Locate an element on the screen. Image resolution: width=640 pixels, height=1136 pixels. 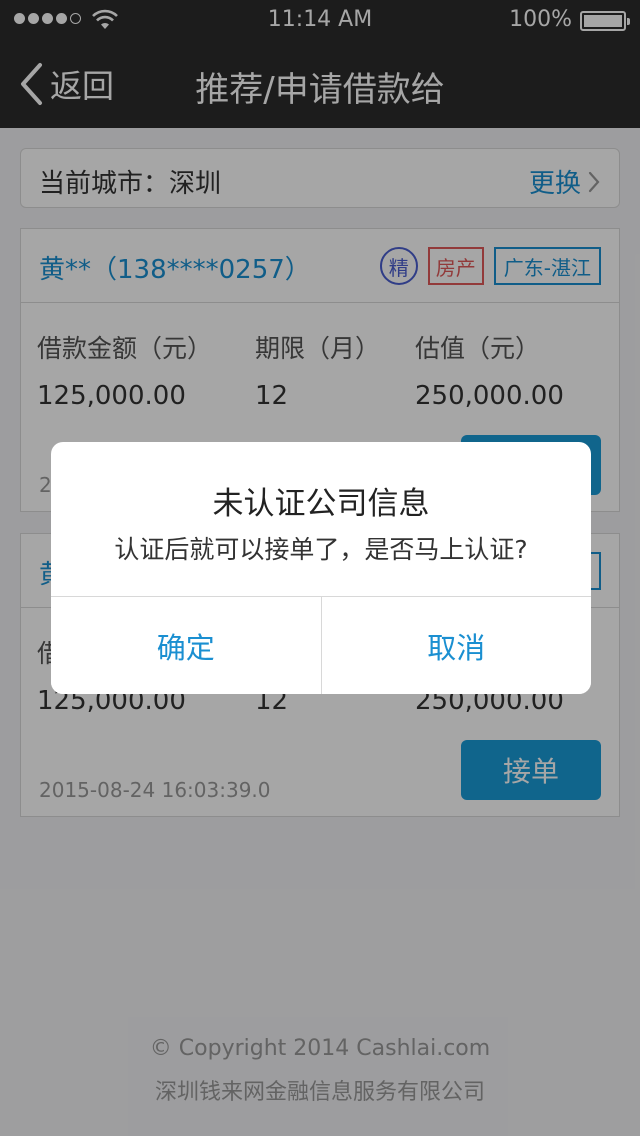
confirm-button: 确定 is located at coordinates (186, 645).